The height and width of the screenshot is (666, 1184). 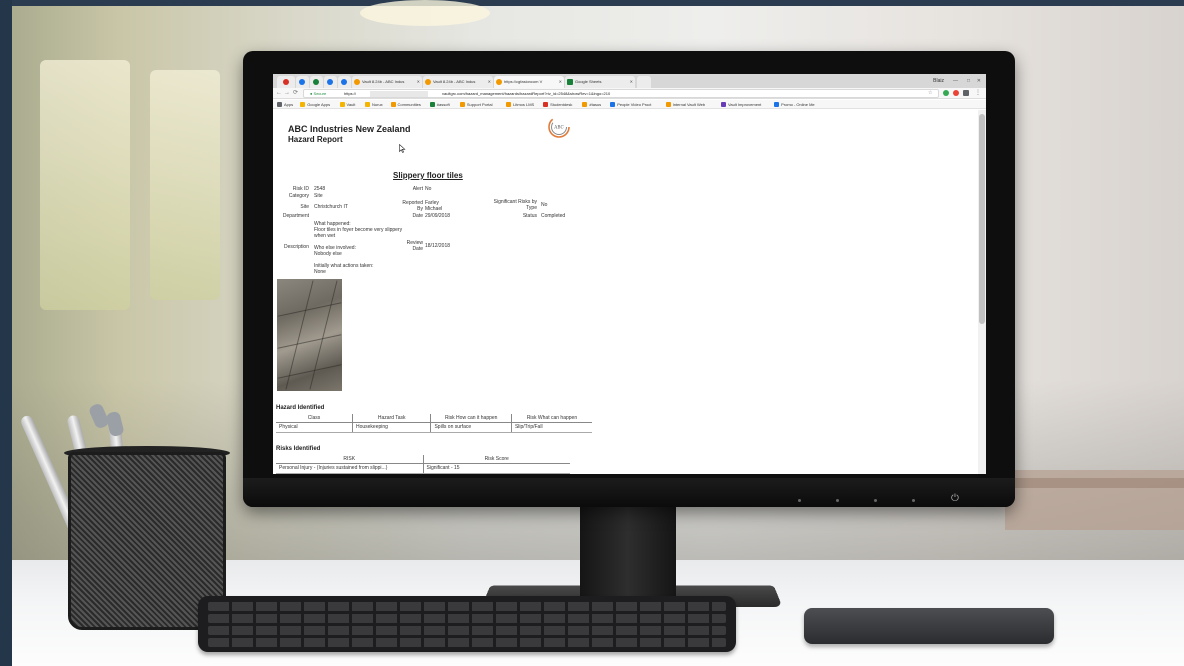 I want to click on reload-icon: ⟳, so click(x=295, y=93).